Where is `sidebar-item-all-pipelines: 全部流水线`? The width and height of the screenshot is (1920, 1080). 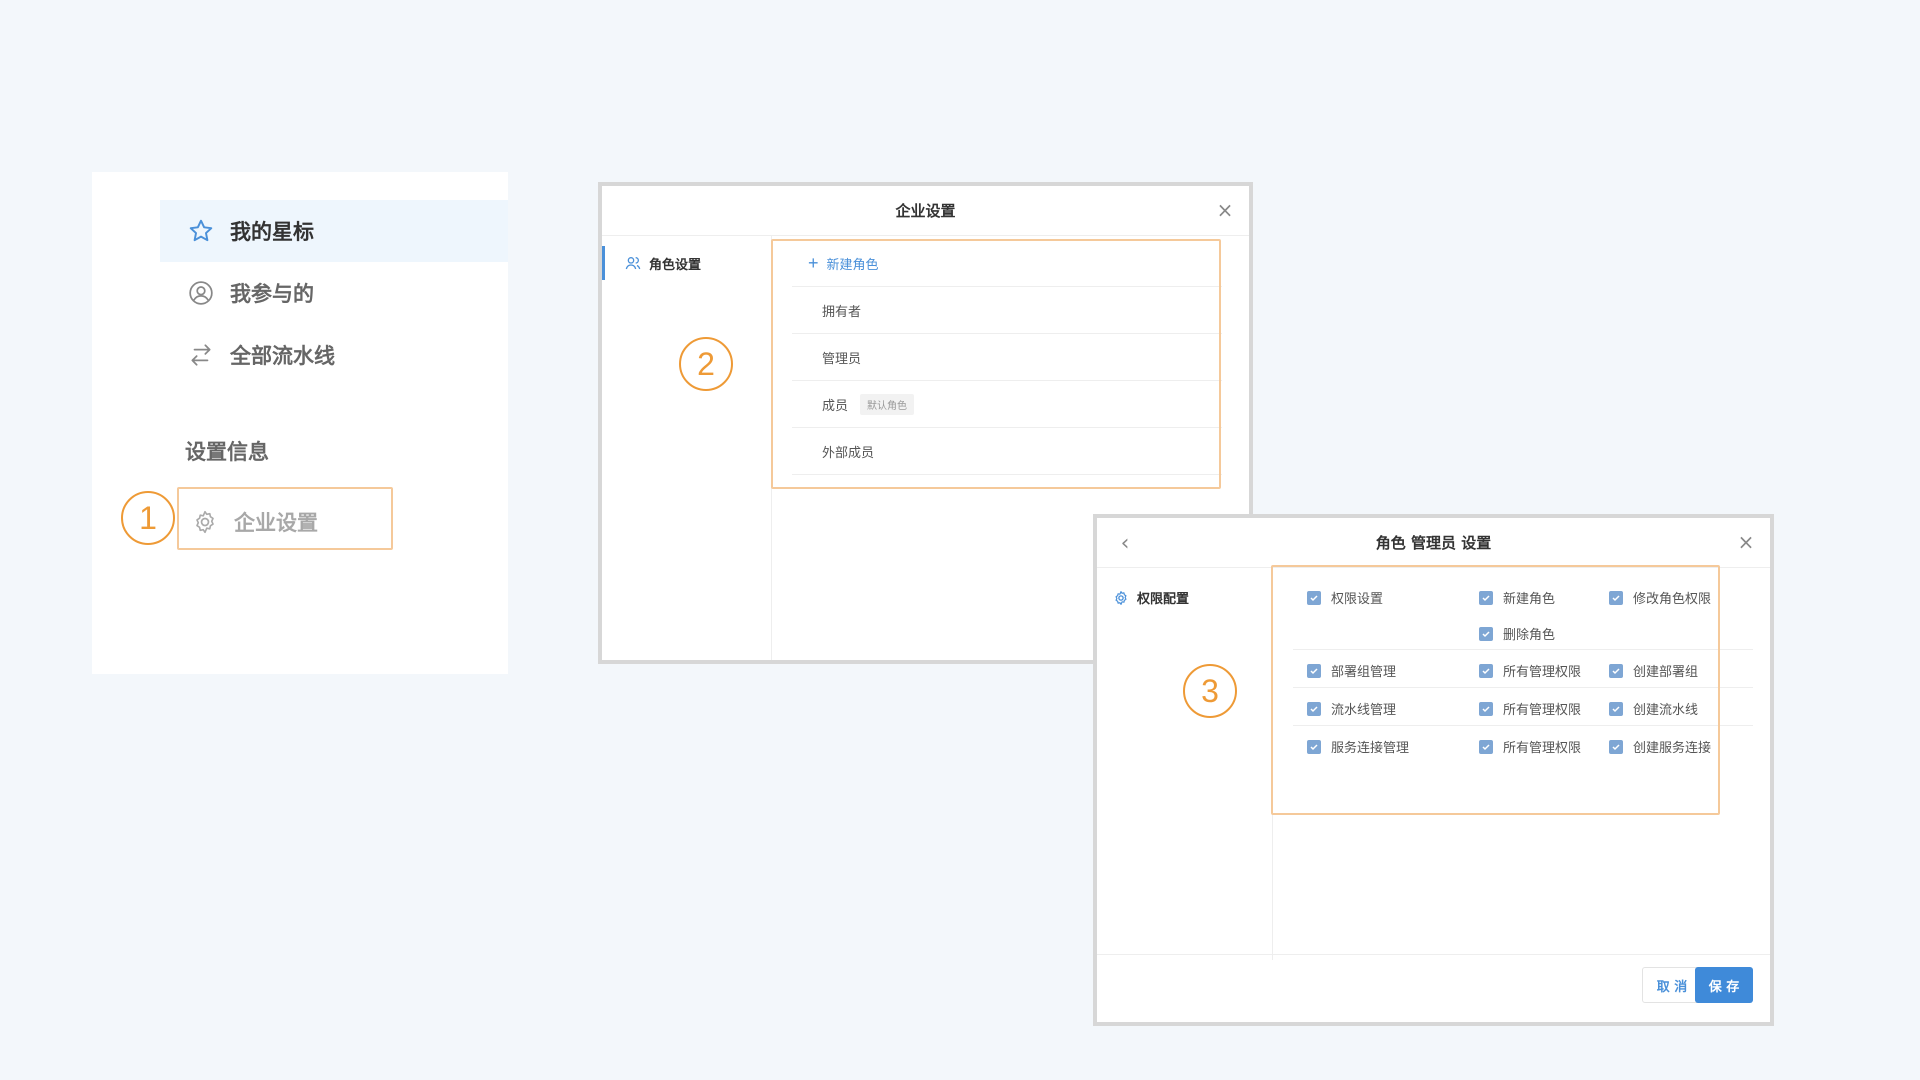 sidebar-item-all-pipelines: 全部流水线 is located at coordinates (334, 355).